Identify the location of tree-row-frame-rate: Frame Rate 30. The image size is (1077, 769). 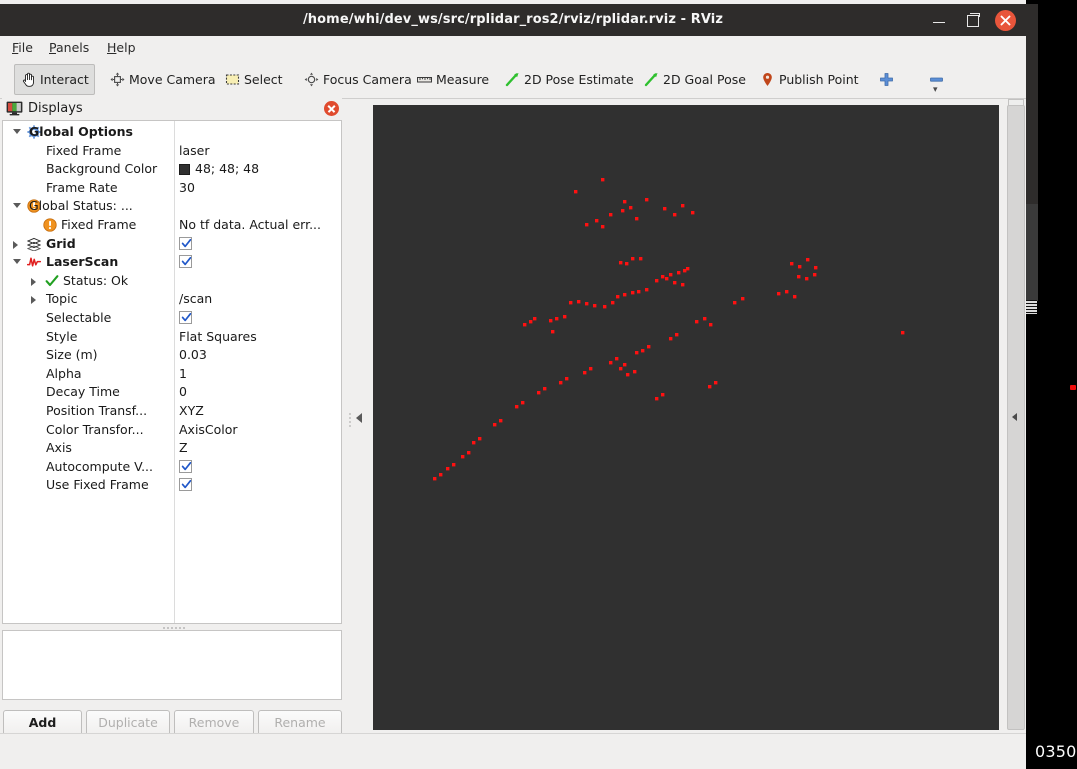
(172, 188).